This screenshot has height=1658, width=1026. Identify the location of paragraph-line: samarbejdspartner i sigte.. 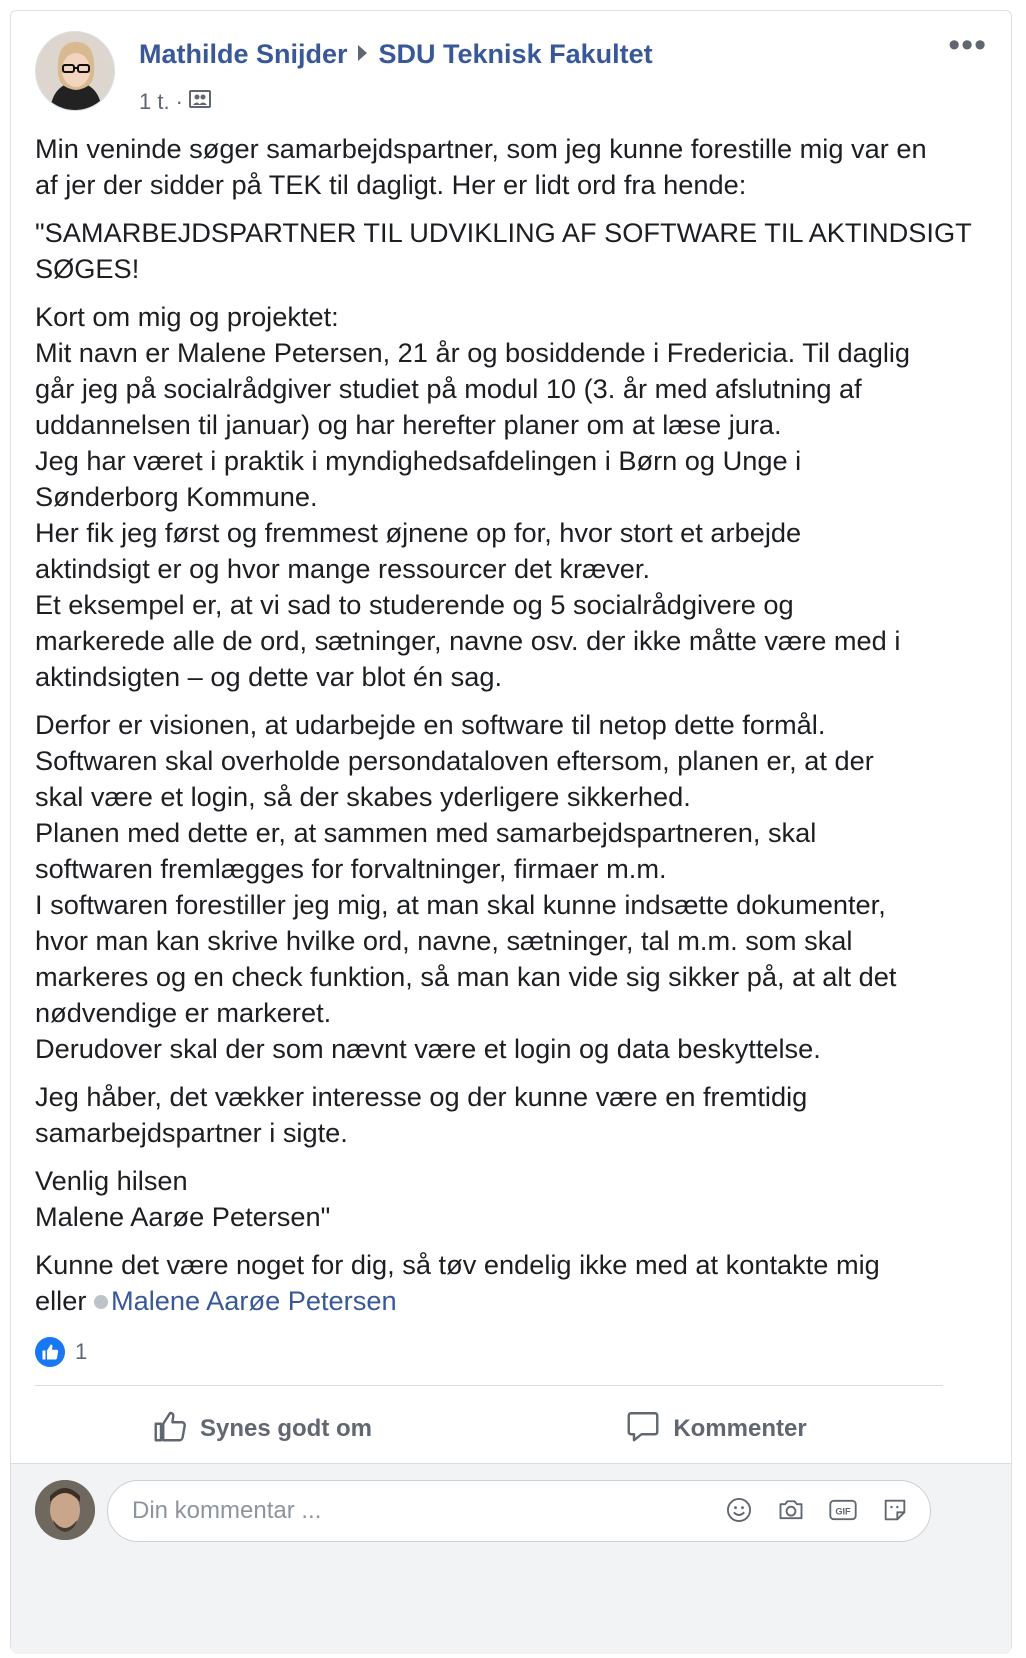
(191, 1132).